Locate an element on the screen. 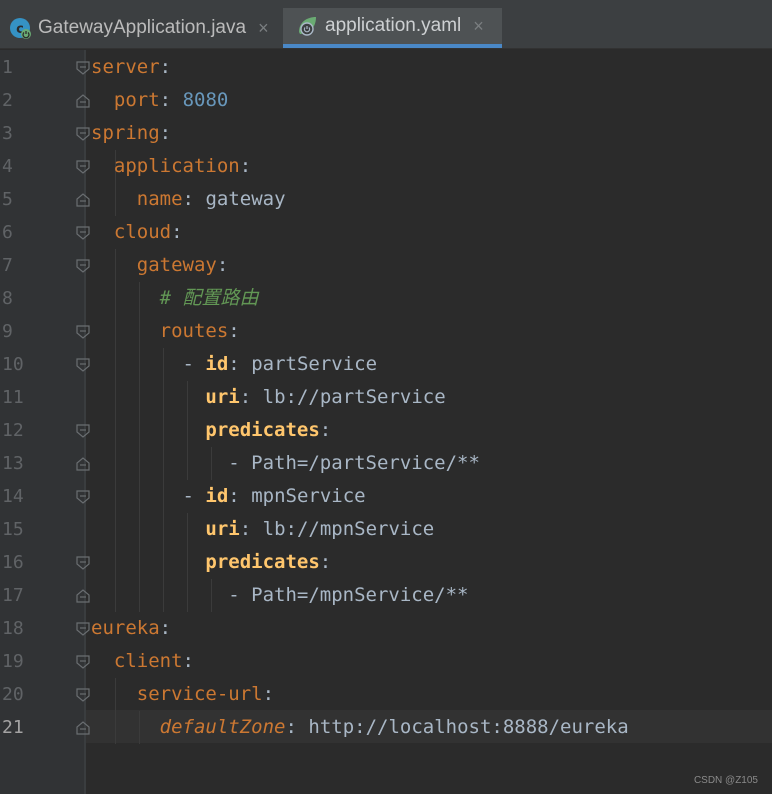  yaml-key: eureka is located at coordinates (125, 628).